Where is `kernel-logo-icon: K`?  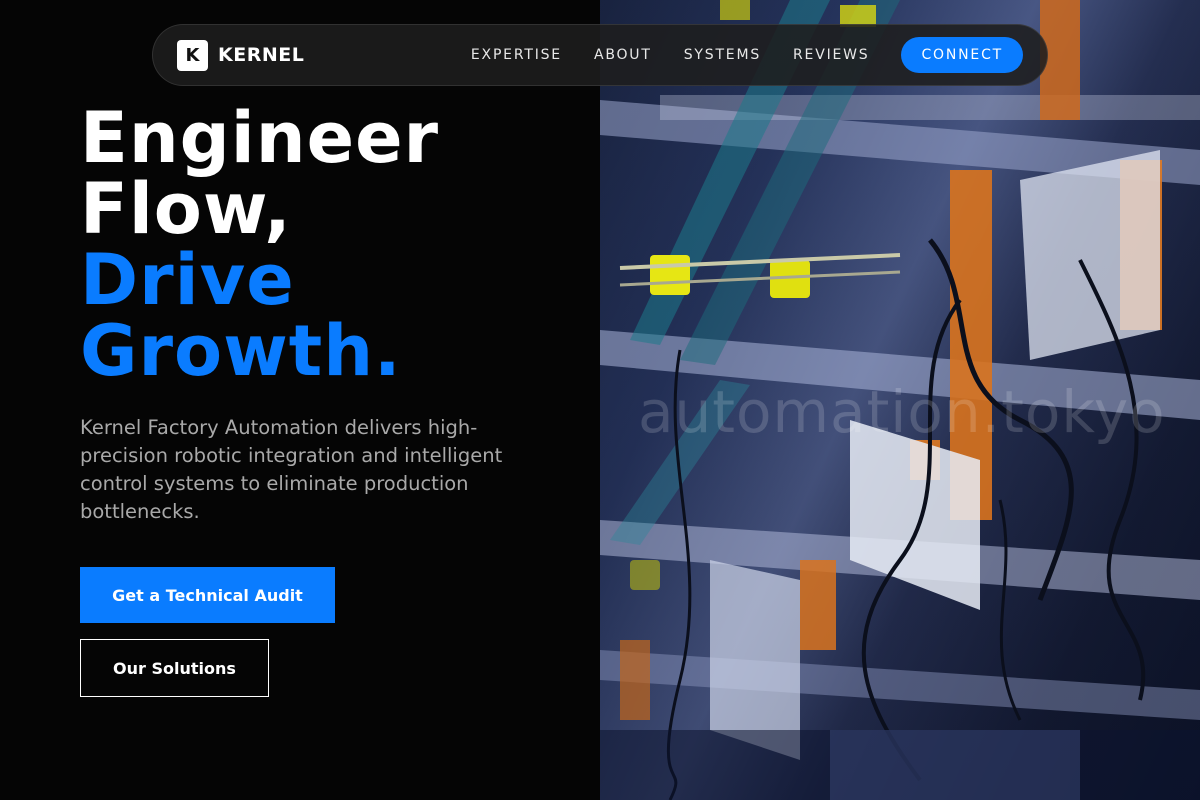 kernel-logo-icon: K is located at coordinates (192, 55).